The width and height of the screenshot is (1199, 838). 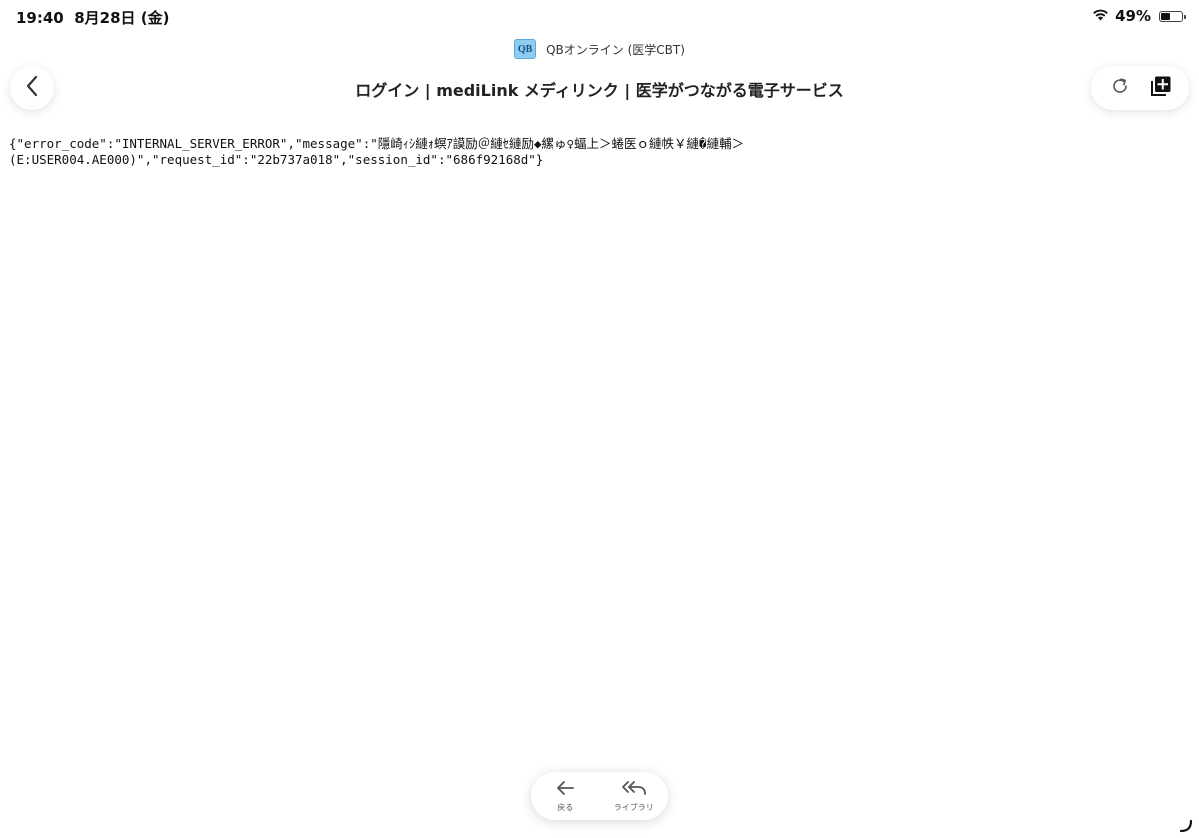 I want to click on arrow-left-icon, so click(x=565, y=790).